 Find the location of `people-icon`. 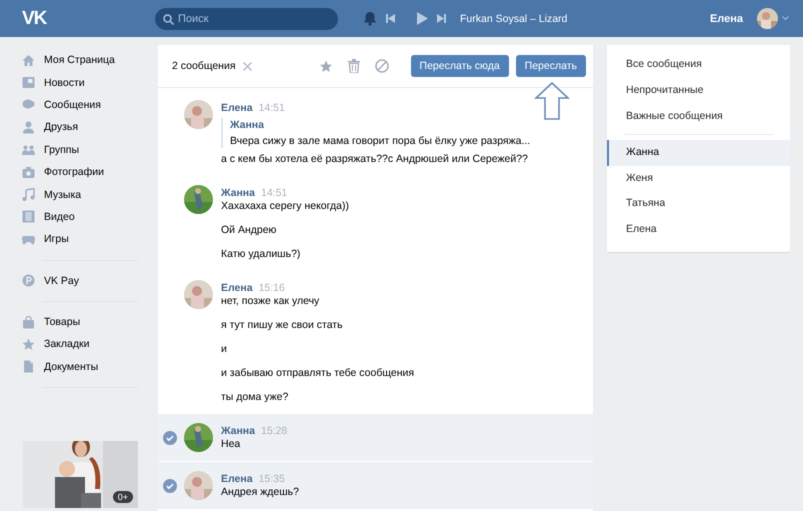

people-icon is located at coordinates (28, 149).